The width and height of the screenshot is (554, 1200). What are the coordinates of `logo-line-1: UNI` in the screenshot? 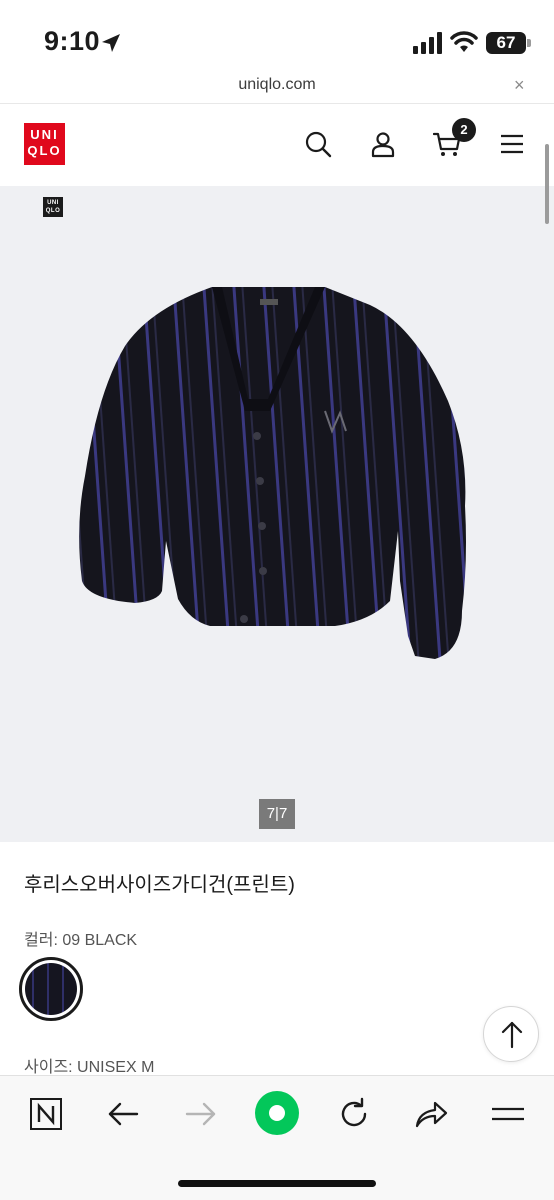 It's located at (44, 134).